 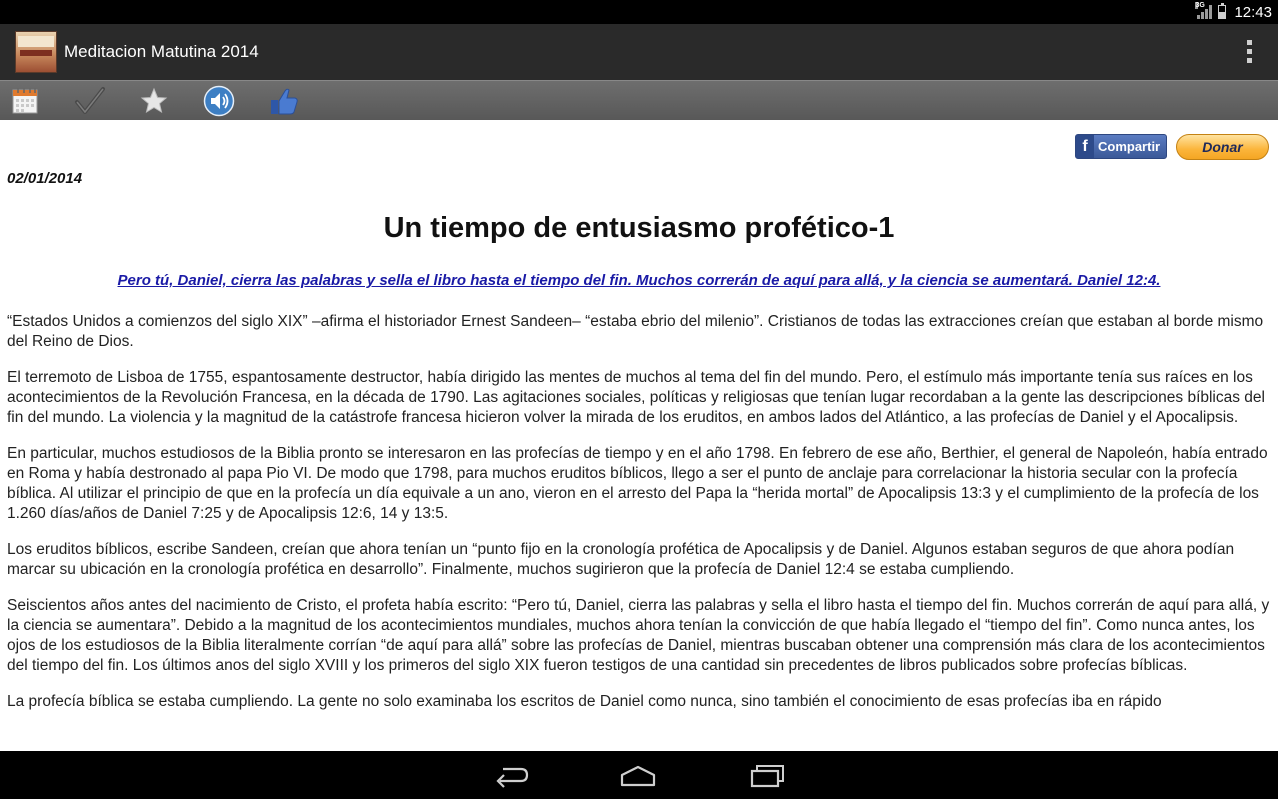 What do you see at coordinates (1222, 11) in the screenshot?
I see `battery-icon` at bounding box center [1222, 11].